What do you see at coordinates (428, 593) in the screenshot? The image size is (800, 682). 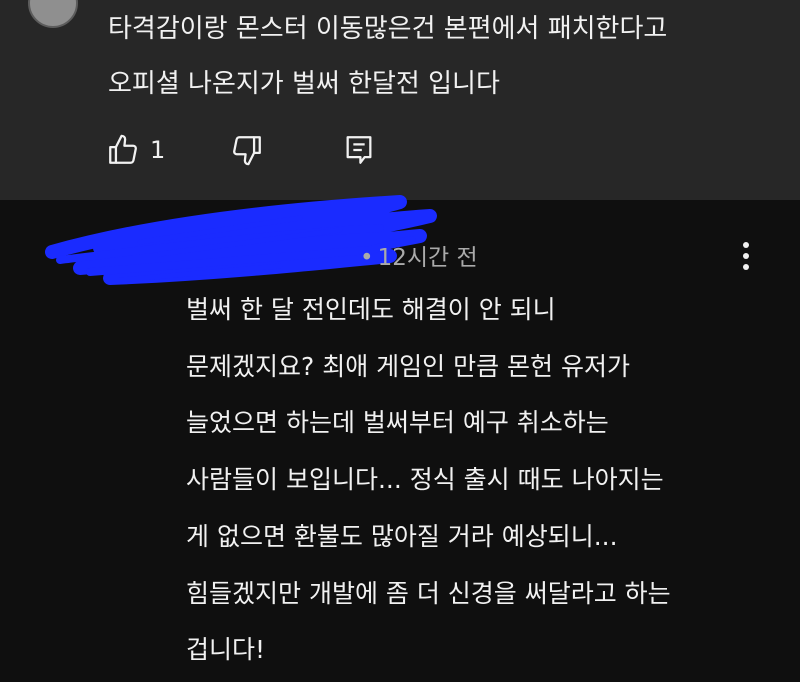 I see `comment-line: 힘들겠지만 개발에 좀 더 신경을 써달라고 하는` at bounding box center [428, 593].